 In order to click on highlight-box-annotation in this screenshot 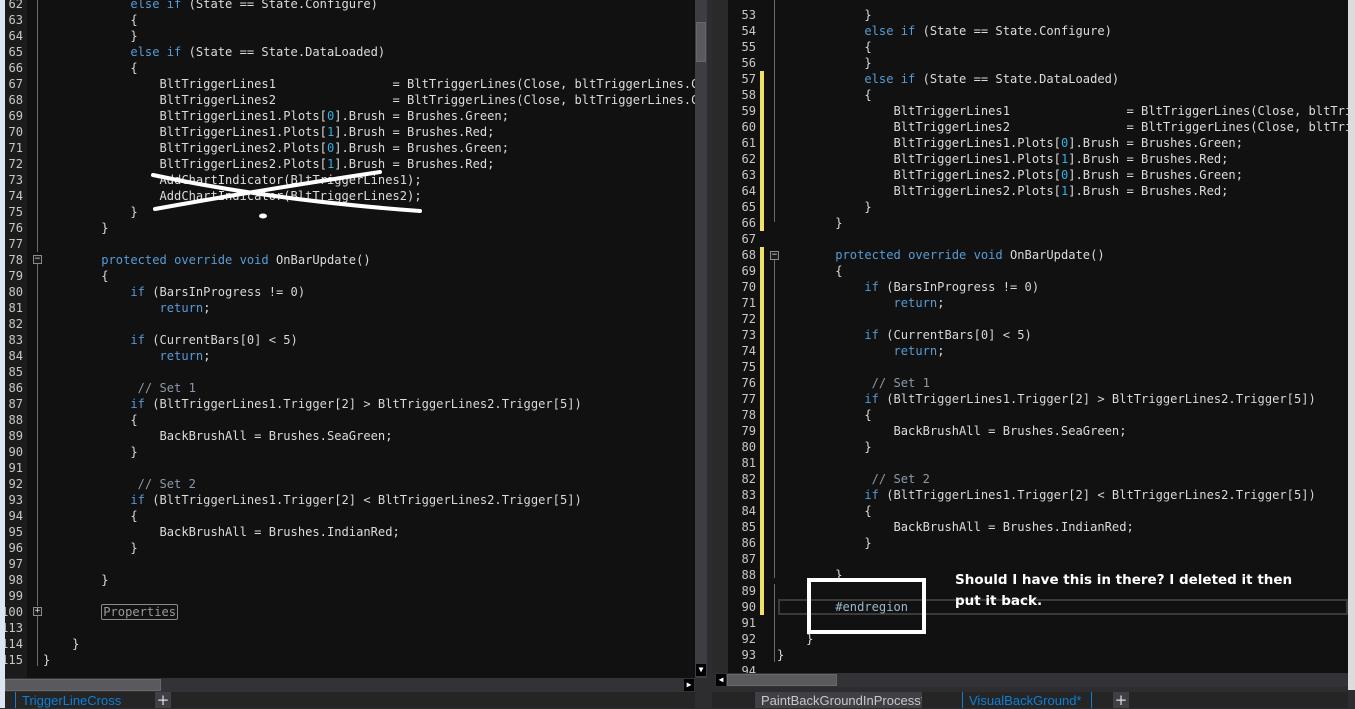, I will do `click(866, 606)`.